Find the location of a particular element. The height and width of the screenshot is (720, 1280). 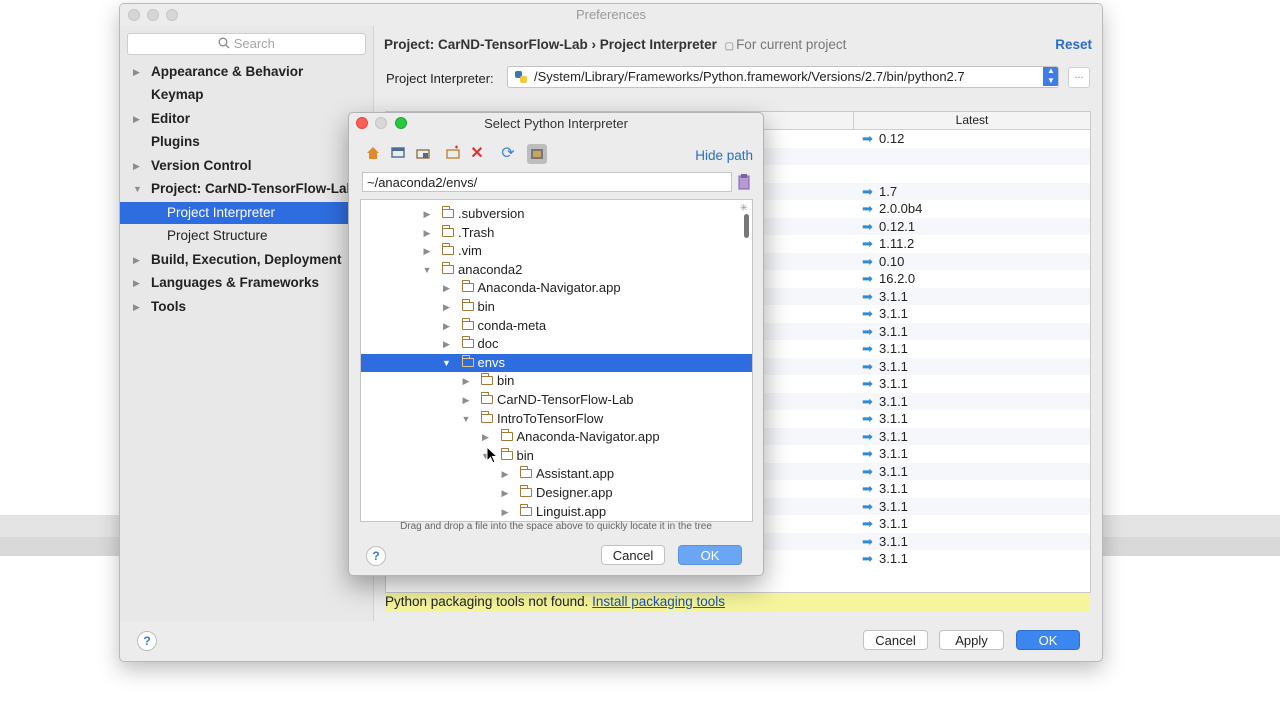

sidebar-item-keymap: Keymap is located at coordinates (246, 95).